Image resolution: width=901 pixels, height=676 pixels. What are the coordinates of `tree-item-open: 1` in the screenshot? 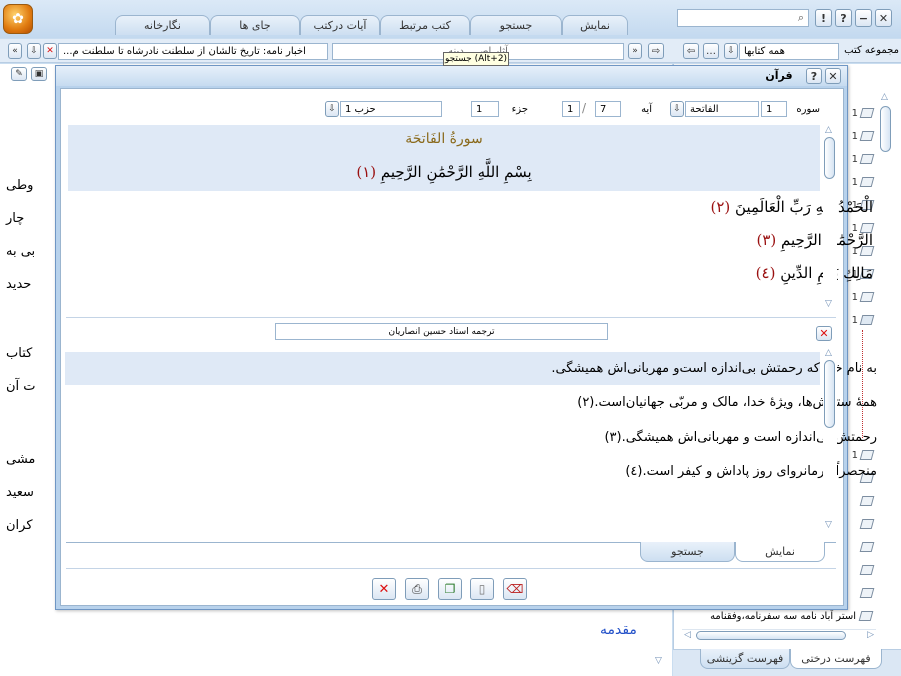 It's located at (860, 320).